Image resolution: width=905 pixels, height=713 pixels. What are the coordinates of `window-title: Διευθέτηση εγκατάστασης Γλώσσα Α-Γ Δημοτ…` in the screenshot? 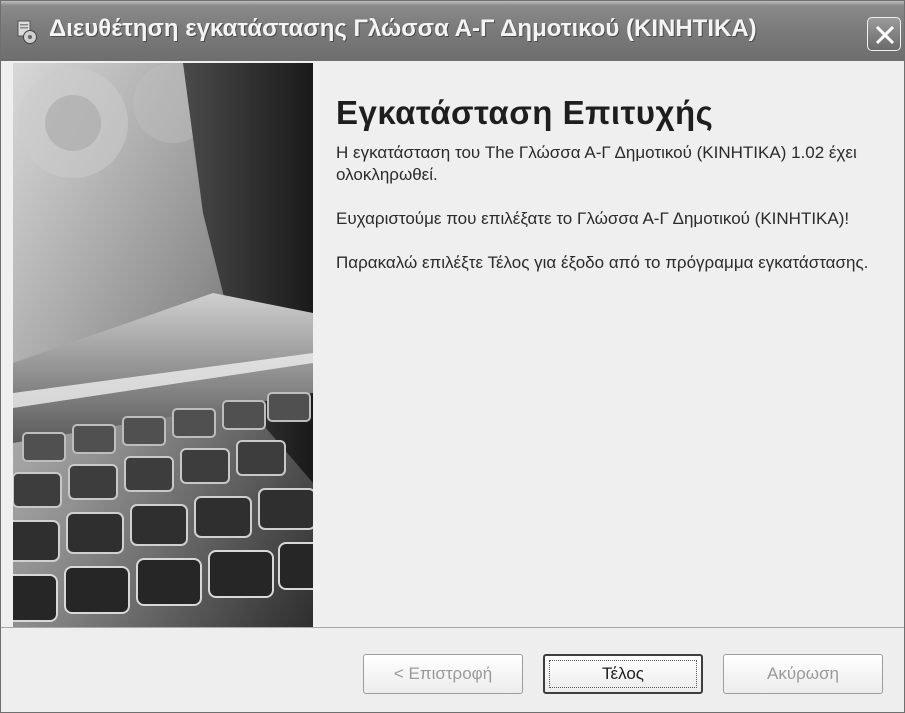 It's located at (403, 28).